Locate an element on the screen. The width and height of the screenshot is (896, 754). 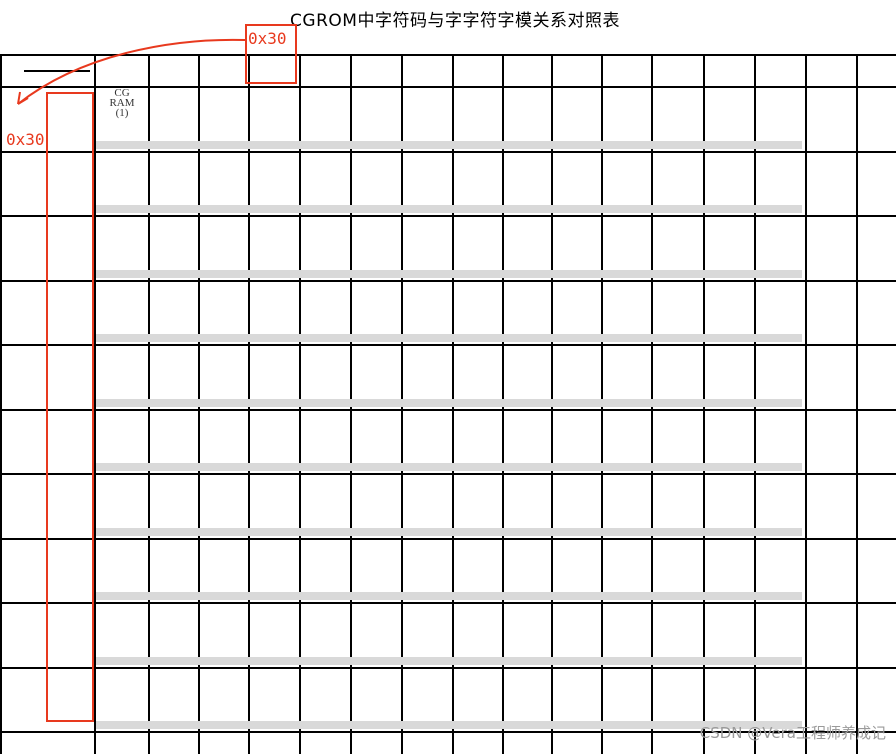
annotation-arrow is located at coordinates (131, 71).